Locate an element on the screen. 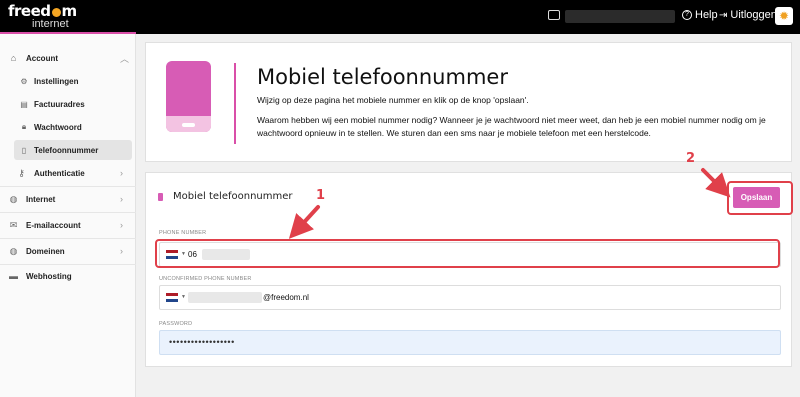 Image resolution: width=800 pixels, height=397 pixels. password-field: •••••••••••••••••• is located at coordinates (470, 342).